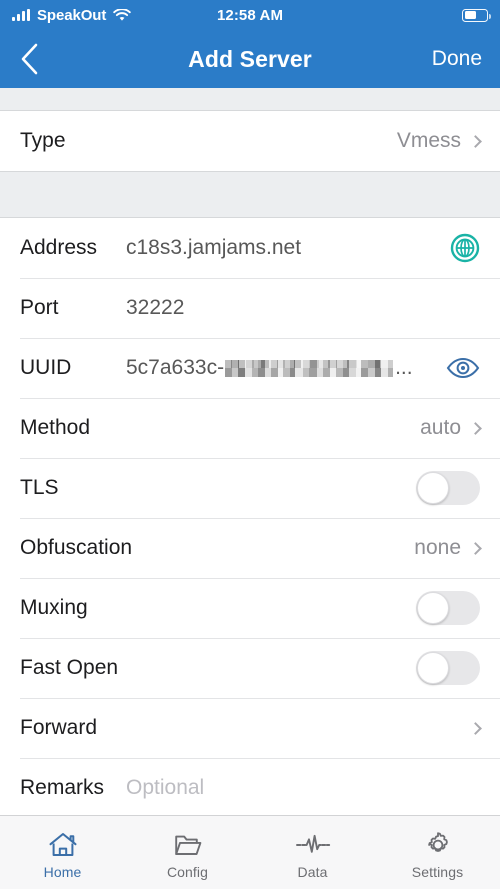 This screenshot has width=500, height=889. What do you see at coordinates (250, 786) in the screenshot?
I see `row-remarks: Remarks Optional` at bounding box center [250, 786].